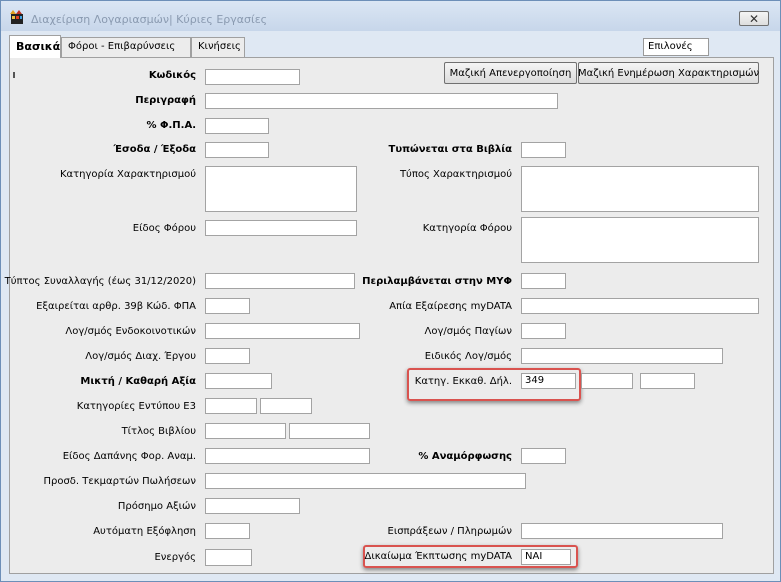 This screenshot has width=781, height=582. What do you see at coordinates (14, 75) in the screenshot?
I see `scroll-marker` at bounding box center [14, 75].